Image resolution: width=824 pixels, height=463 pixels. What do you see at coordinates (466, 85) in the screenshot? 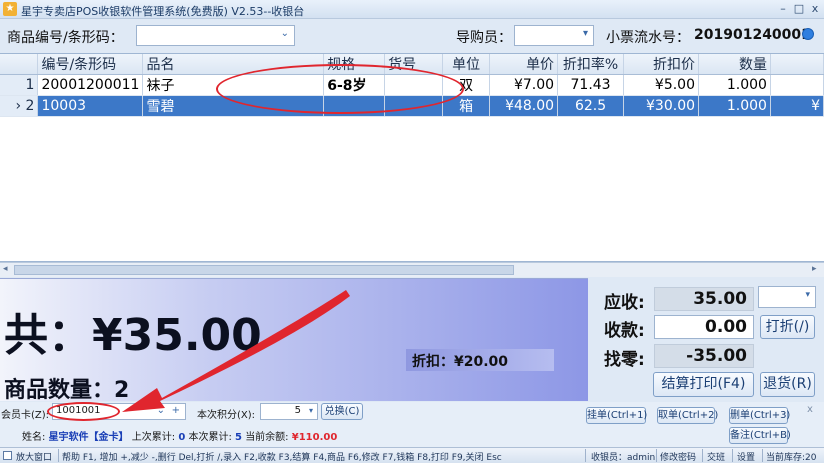
I see `cell-unit: 双` at bounding box center [466, 85].